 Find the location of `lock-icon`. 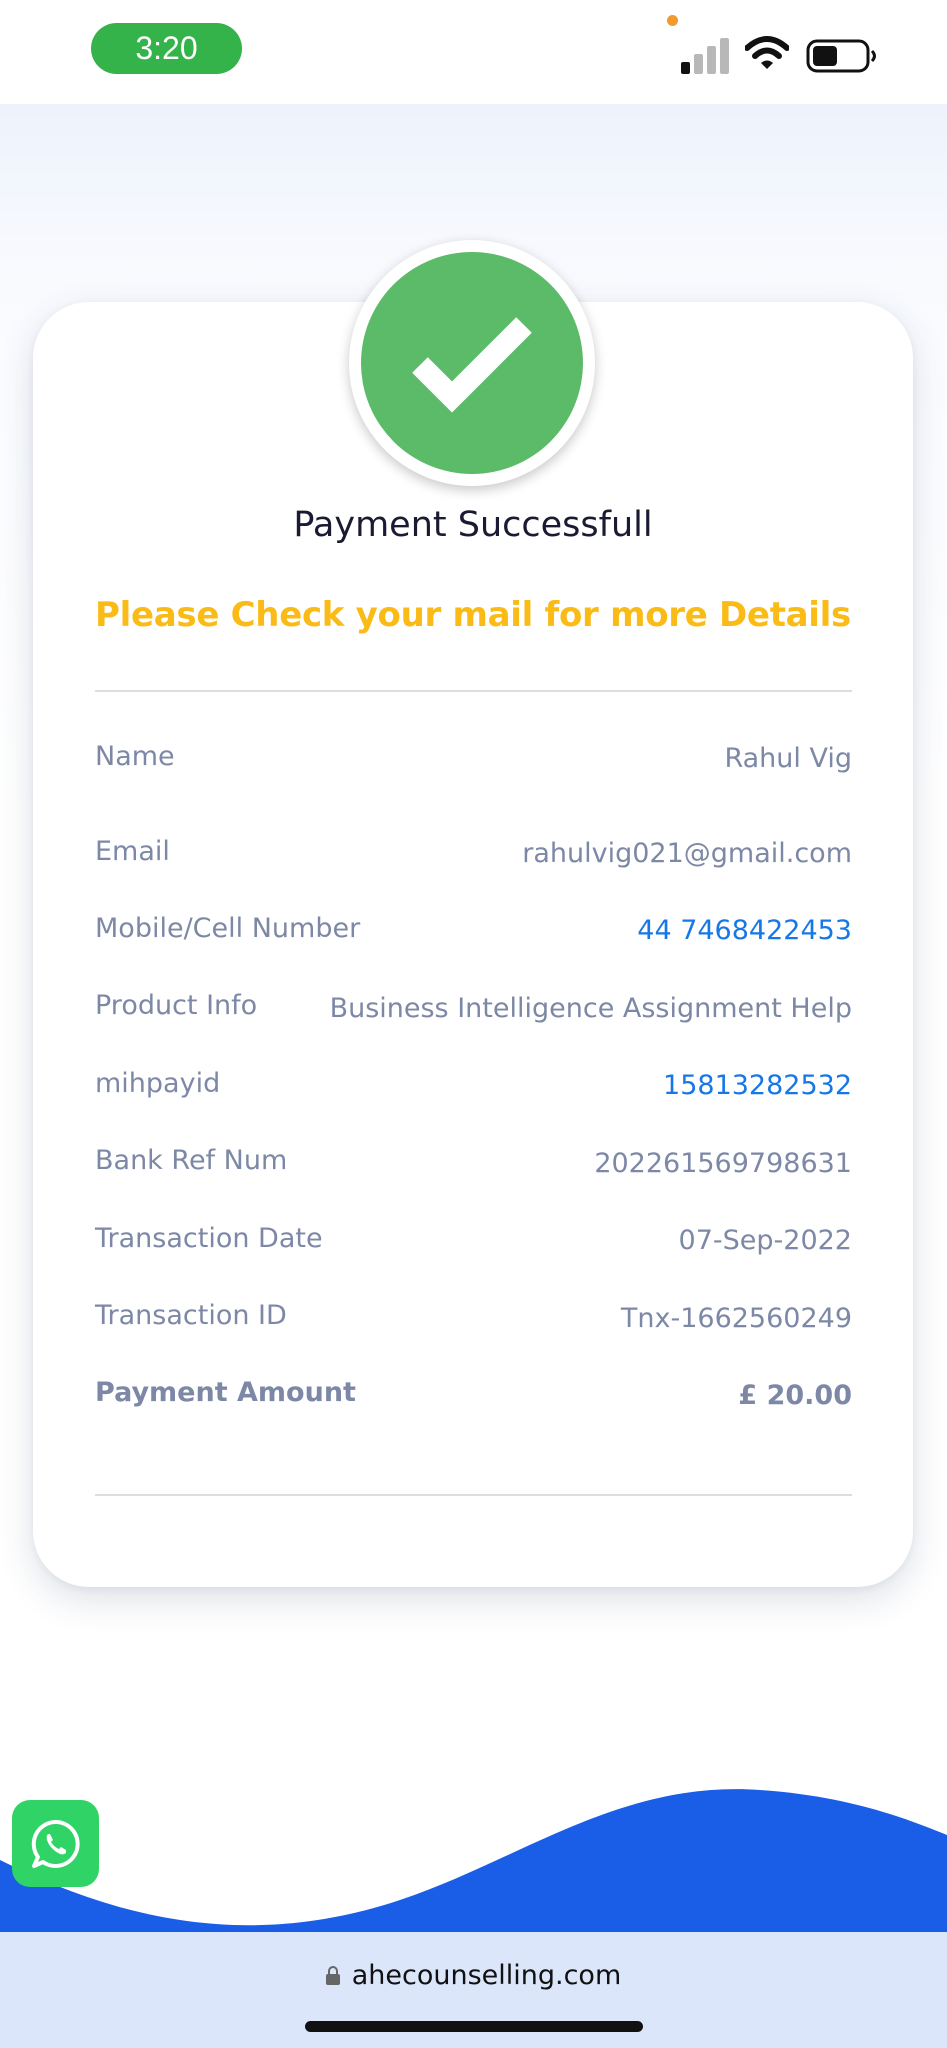

lock-icon is located at coordinates (332, 1975).